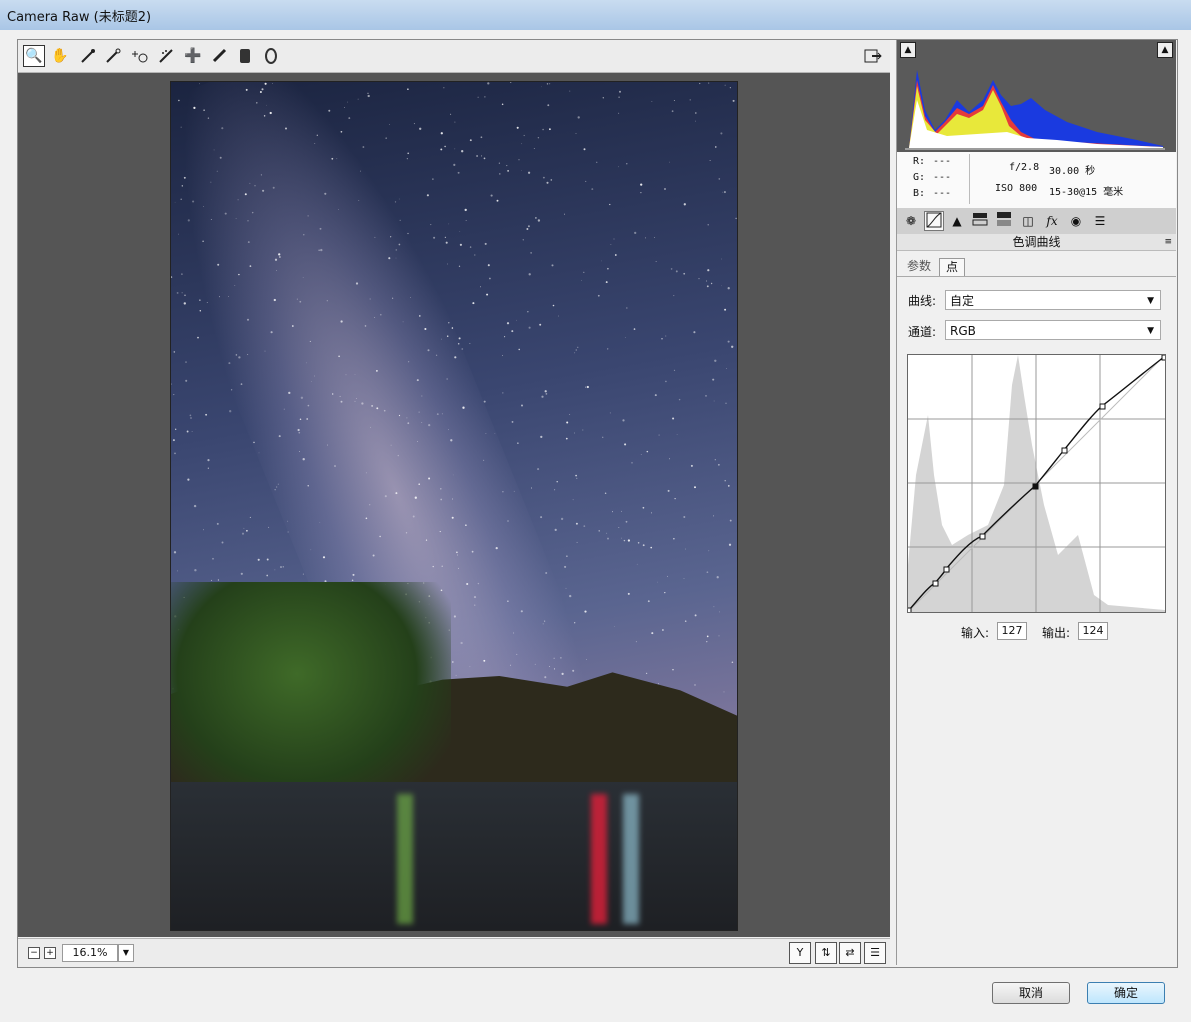 The width and height of the screenshot is (1191, 1022). I want to click on radial-filter-tool-button, so click(271, 56).